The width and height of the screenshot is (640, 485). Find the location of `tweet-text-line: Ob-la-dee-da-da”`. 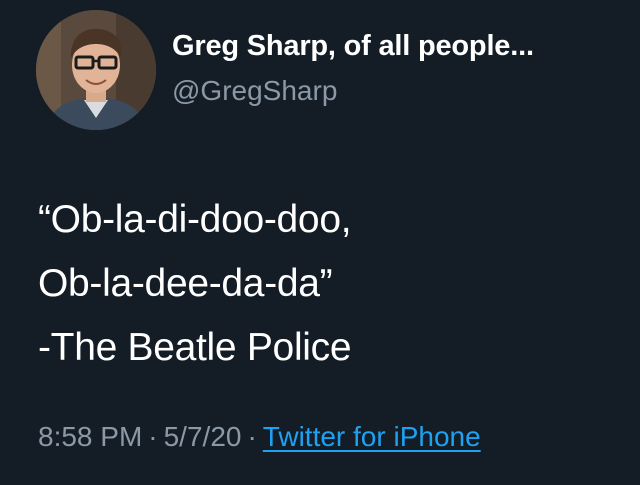

tweet-text-line: Ob-la-dee-da-da” is located at coordinates (185, 283).